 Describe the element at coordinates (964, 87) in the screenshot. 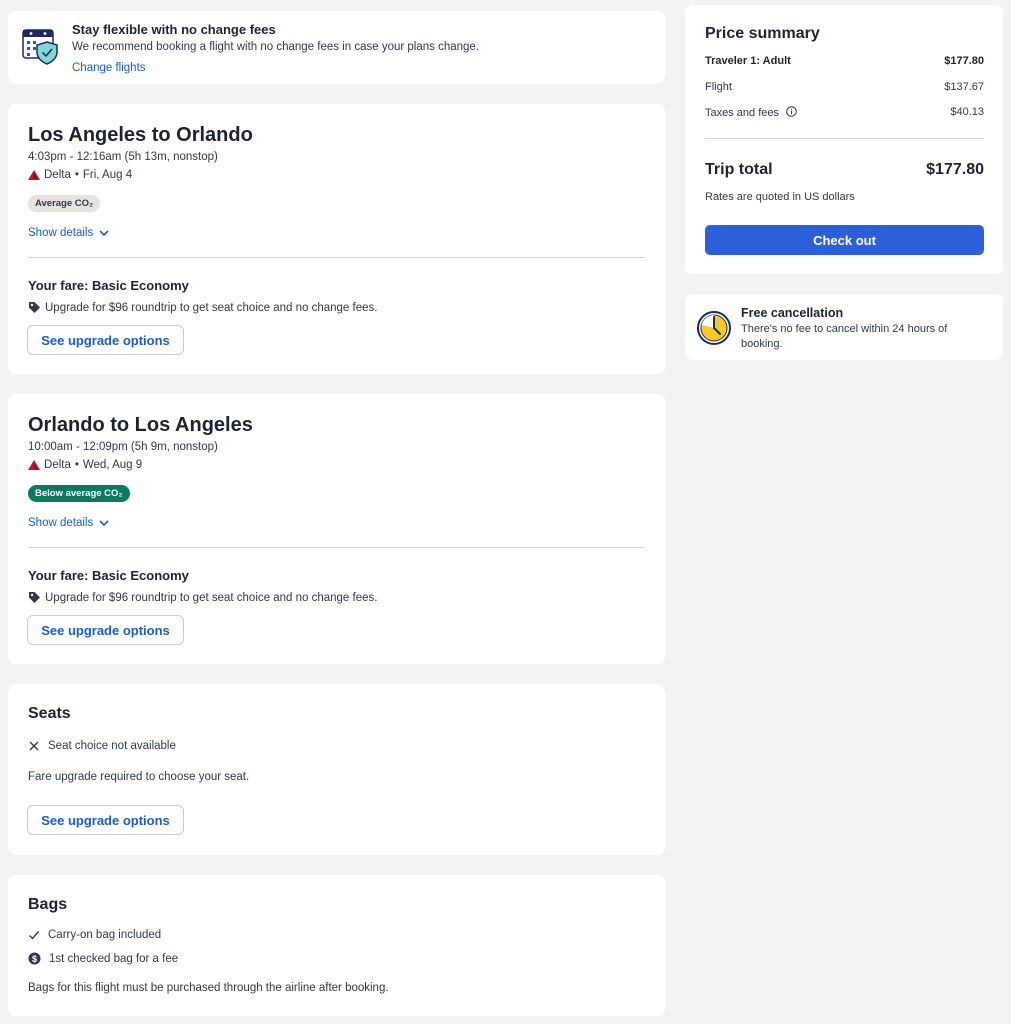

I see `flight-price-value: $137.67` at that location.